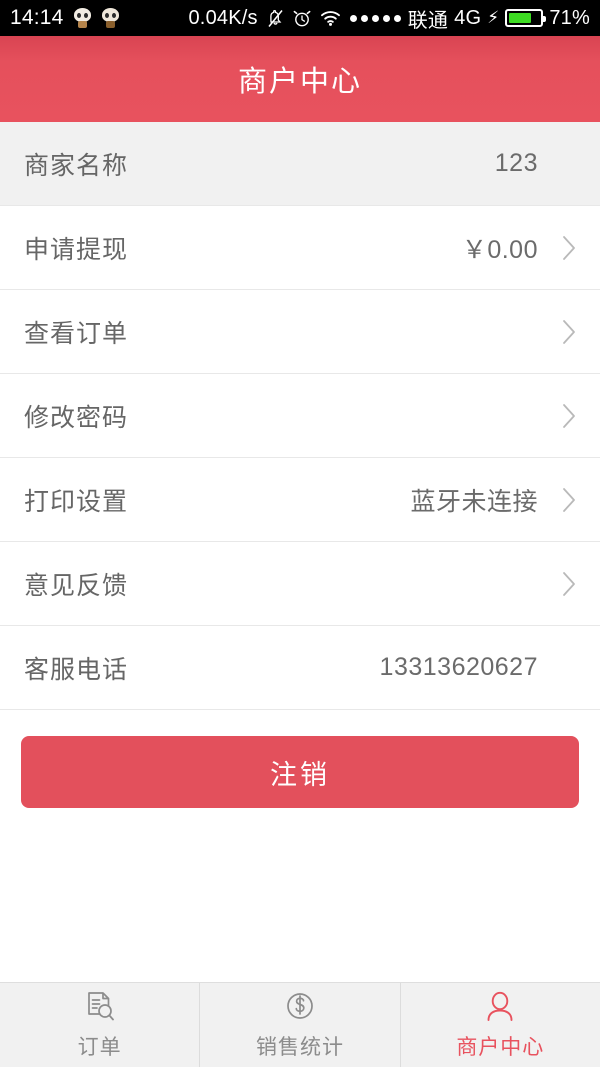  I want to click on status-bar: 14:14 0.04K/s 联通 4G ⚡ 71%, so click(300, 18).